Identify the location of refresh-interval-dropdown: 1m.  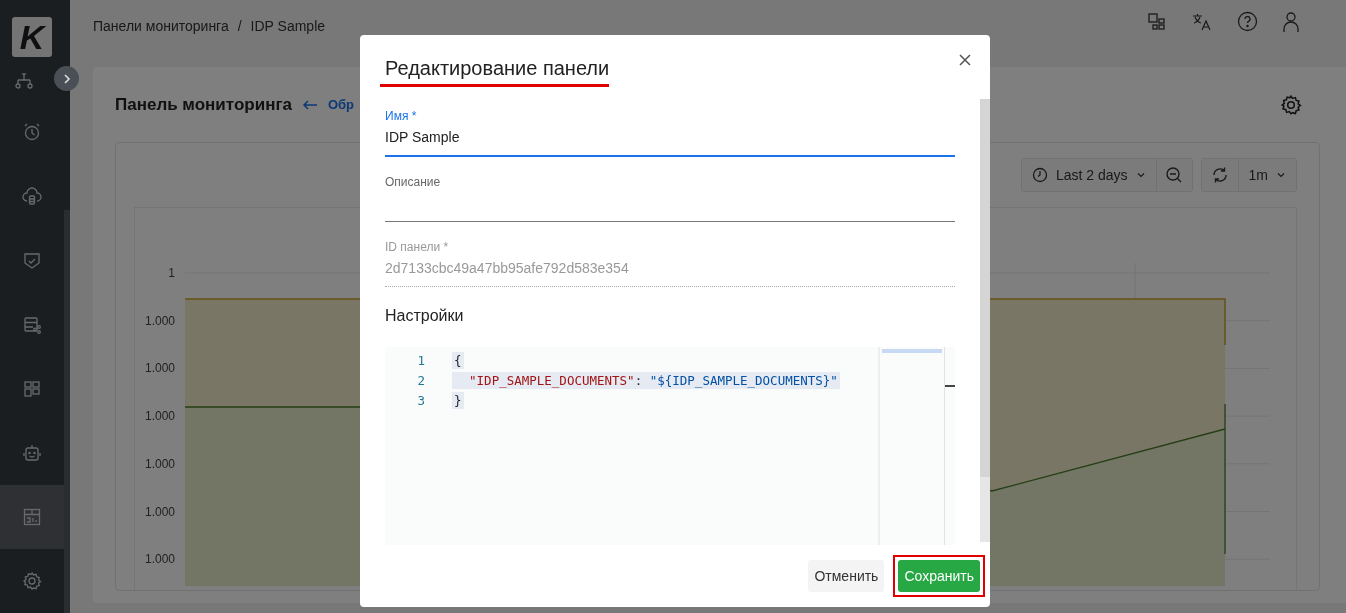
(1266, 175).